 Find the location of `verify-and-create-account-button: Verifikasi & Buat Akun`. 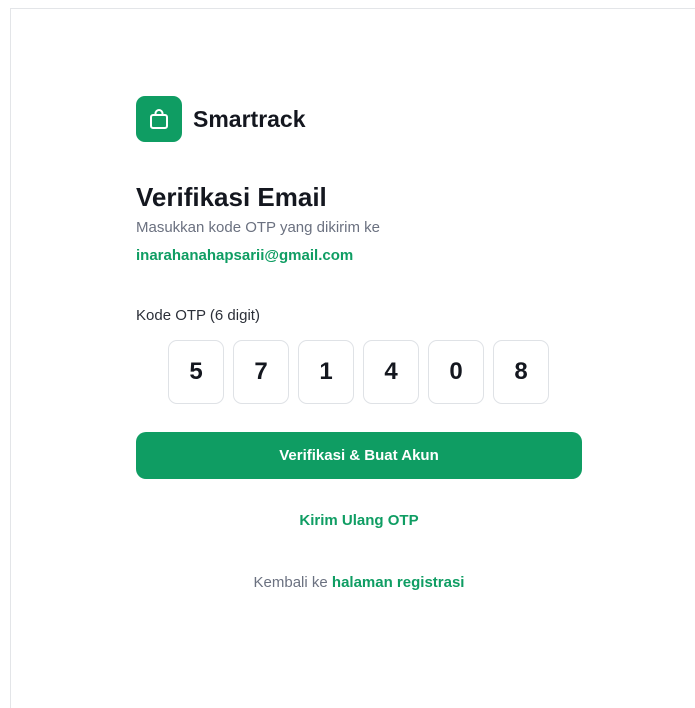

verify-and-create-account-button: Verifikasi & Buat Akun is located at coordinates (359, 455).